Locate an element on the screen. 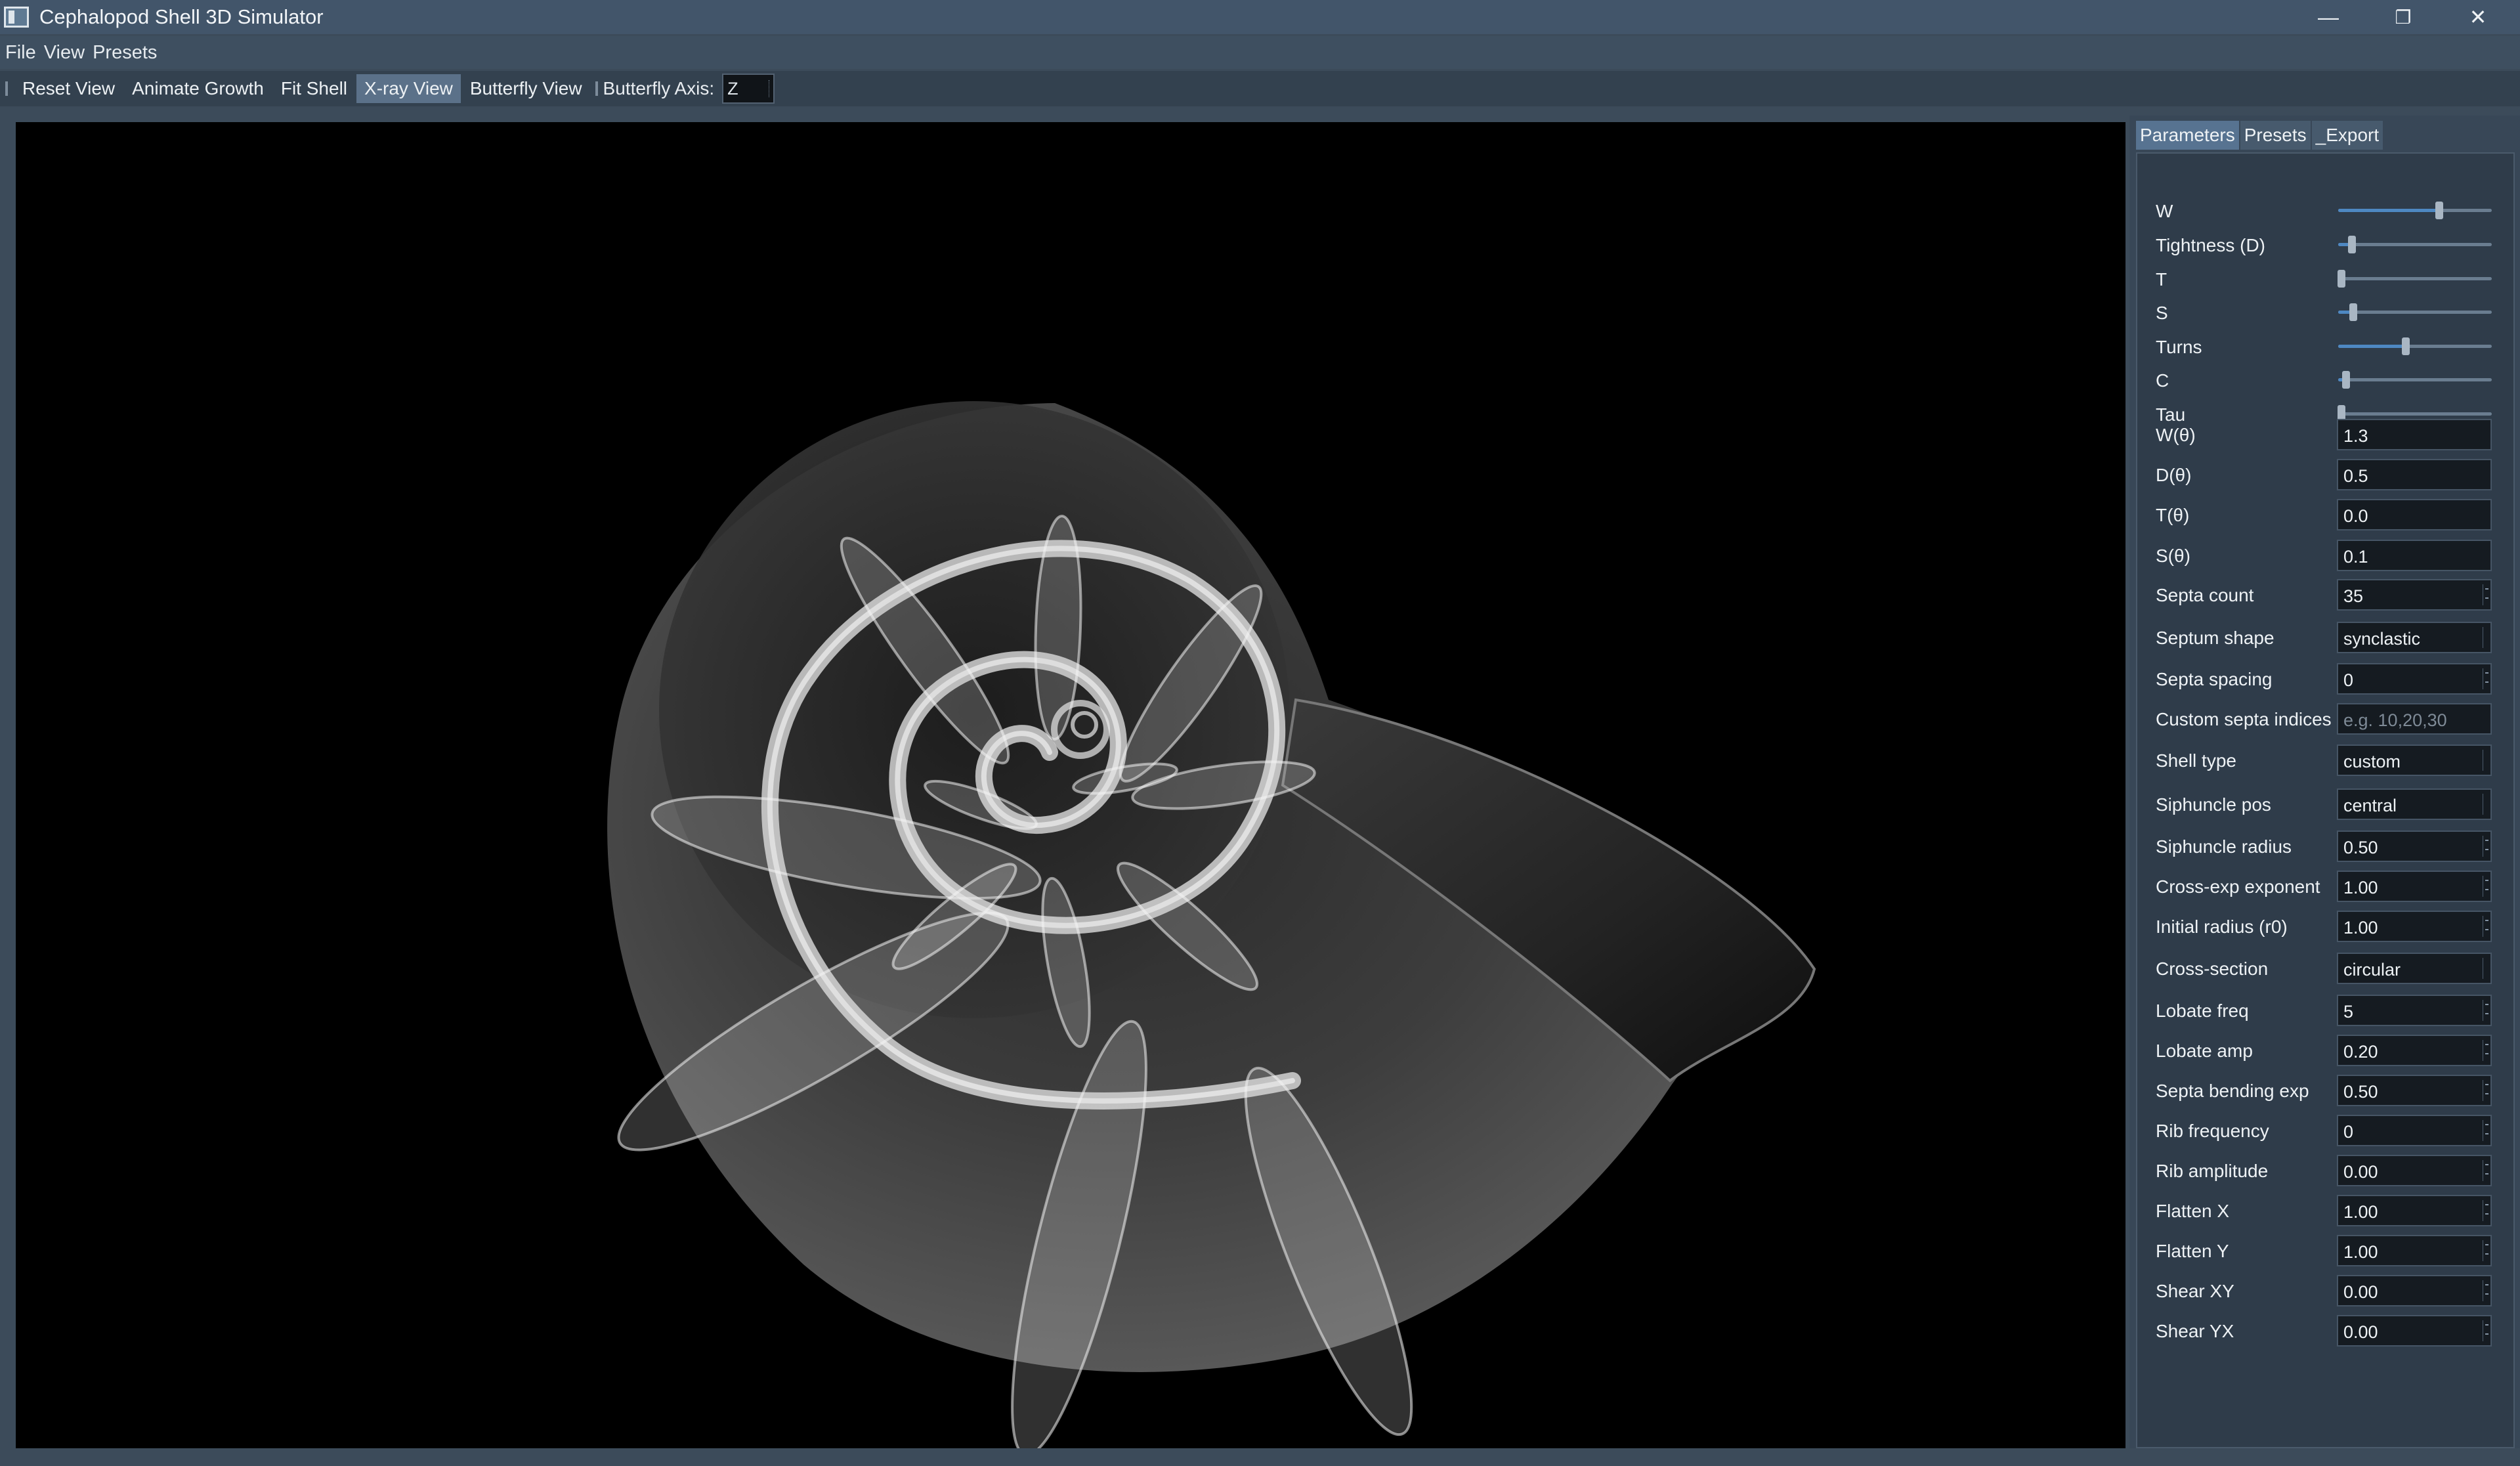 The image size is (2520, 1466). menu-presets: Presets is located at coordinates (125, 53).